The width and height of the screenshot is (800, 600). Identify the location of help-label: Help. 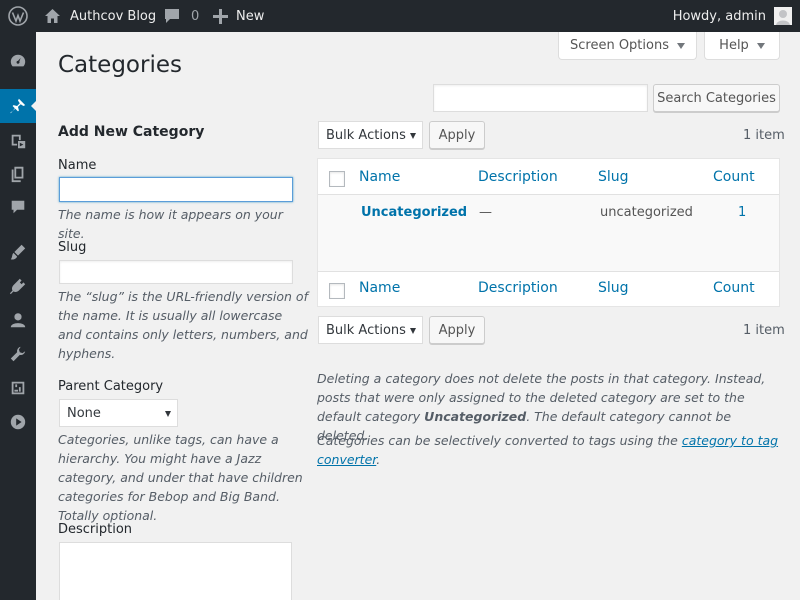
(734, 45).